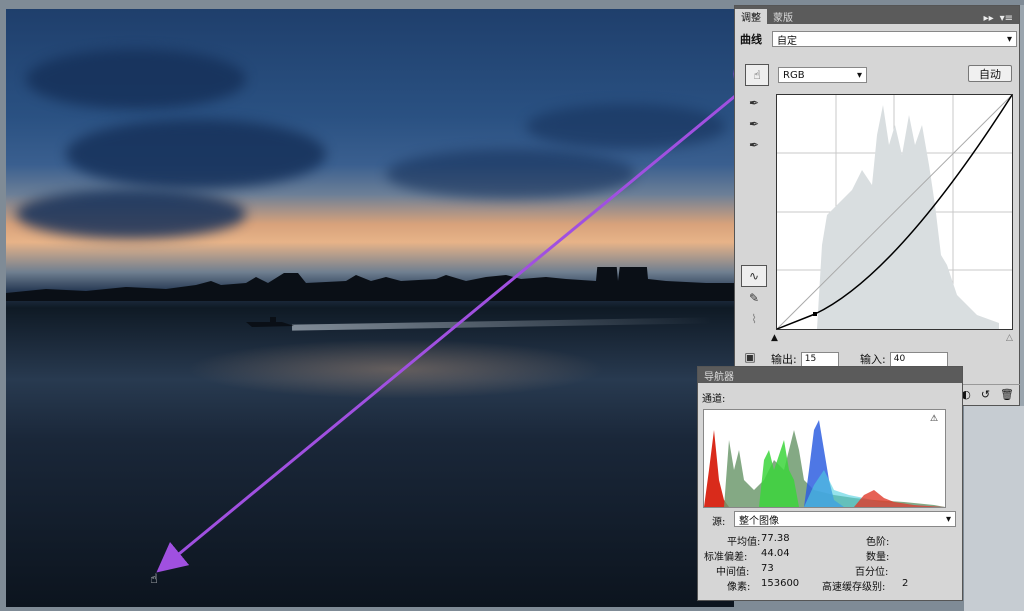 This screenshot has height=611, width=1024. Describe the element at coordinates (396, 369) in the screenshot. I see `sky-reflection` at that location.